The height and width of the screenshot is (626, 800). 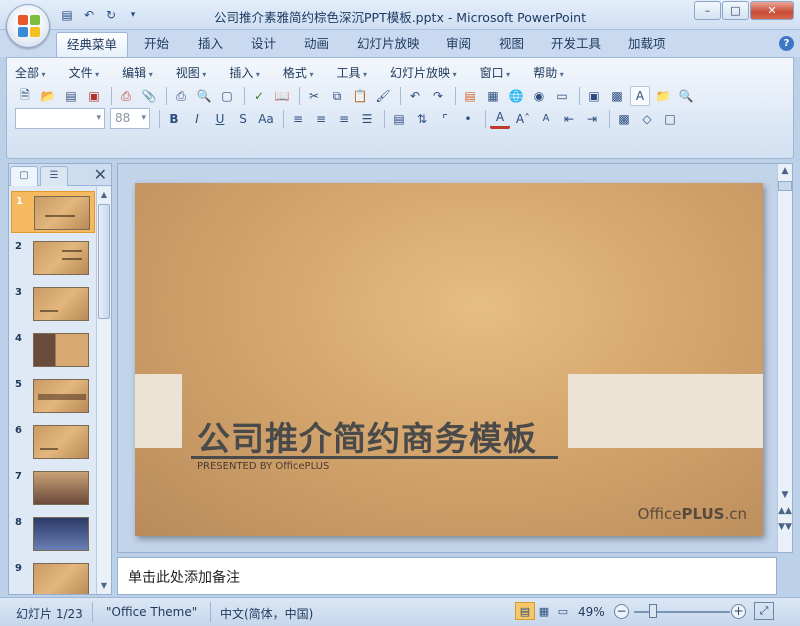 I want to click on paste-icon: 📋, so click(x=360, y=96).